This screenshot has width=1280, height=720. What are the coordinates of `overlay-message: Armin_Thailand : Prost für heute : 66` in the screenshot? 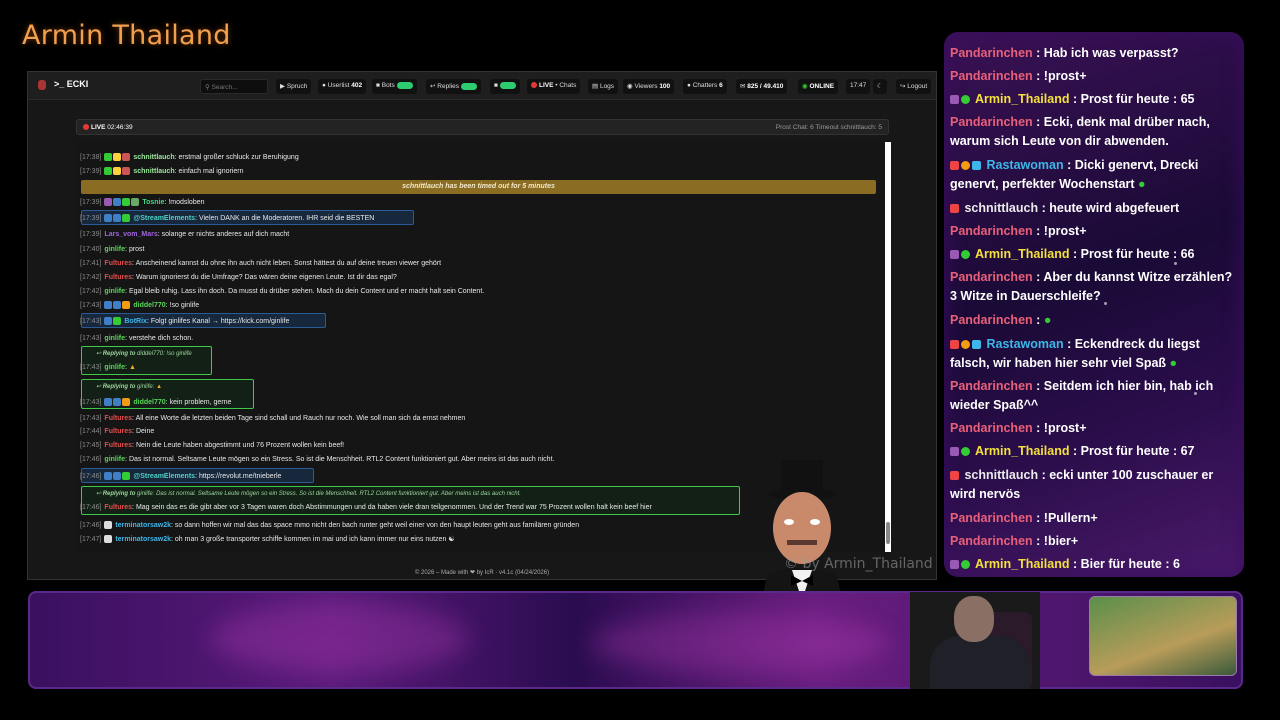 It's located at (1096, 254).